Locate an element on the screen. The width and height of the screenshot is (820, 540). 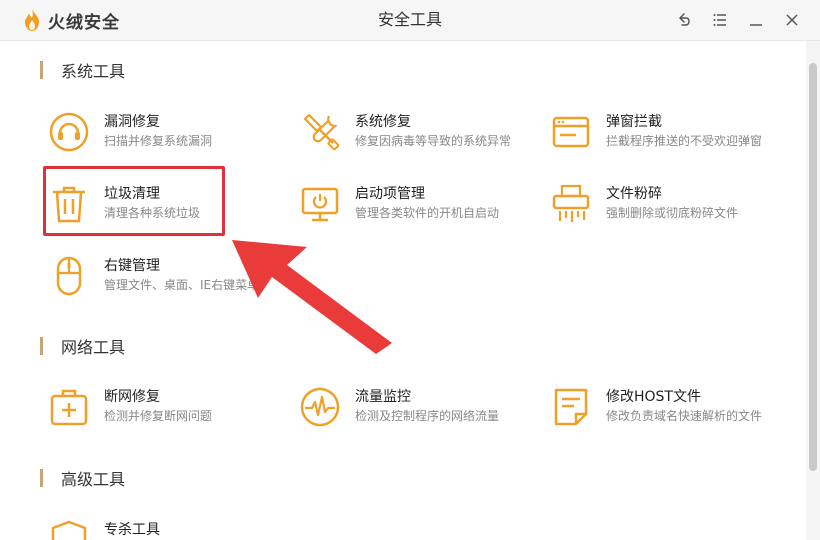
tool-host-file: 修改HOST文件 修改负责域名快速解析的文件 is located at coordinates (670, 407).